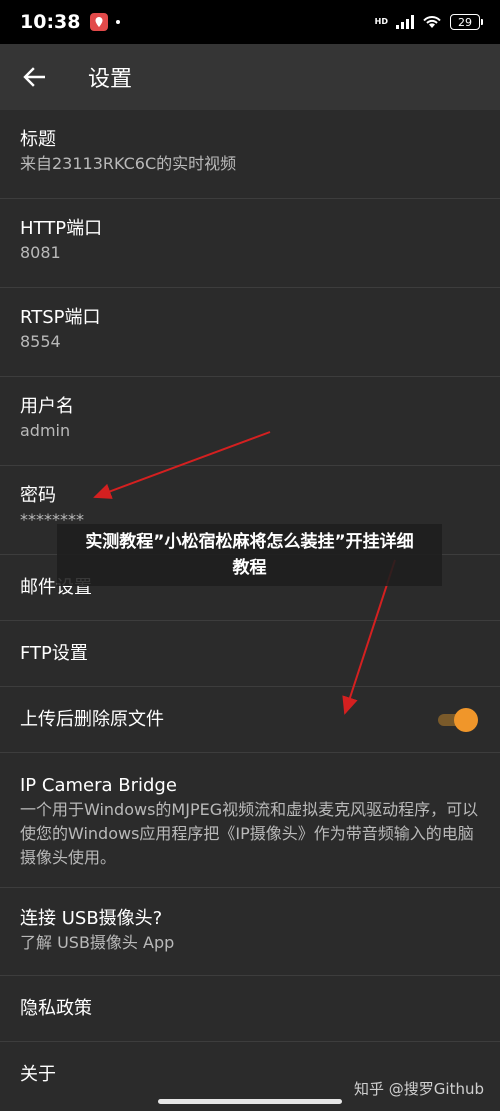 The height and width of the screenshot is (1111, 500). What do you see at coordinates (60, 317) in the screenshot?
I see `setting-label: RTSP端口` at bounding box center [60, 317].